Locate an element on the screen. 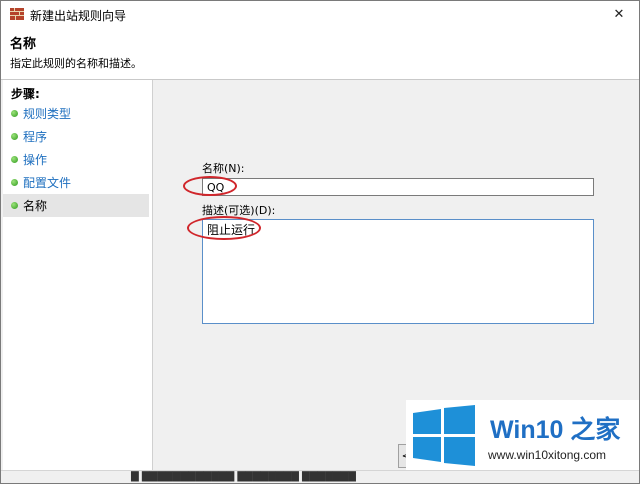 The image size is (640, 484). step-item-rule-type: 规则类型 is located at coordinates (76, 113).